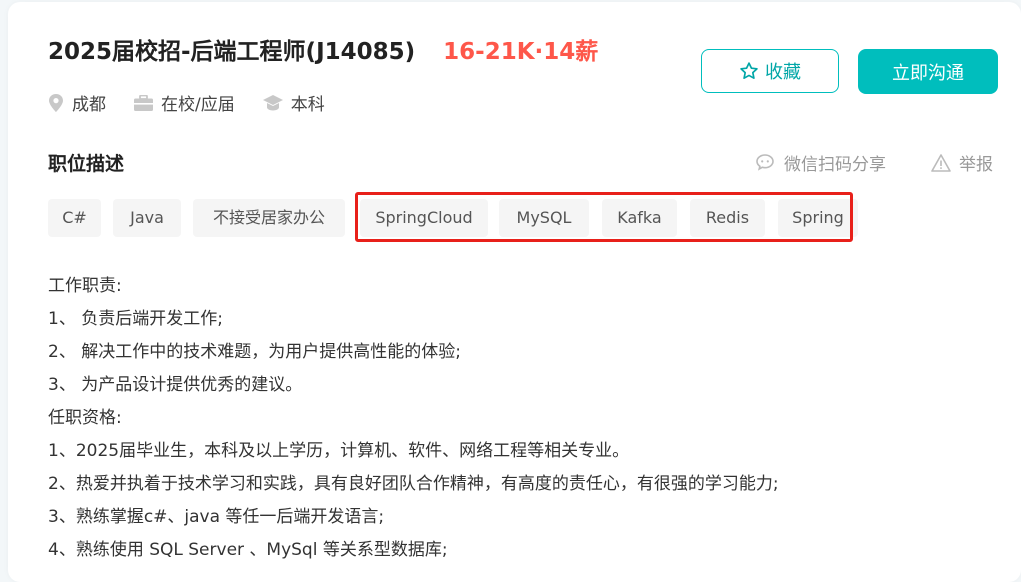 The height and width of the screenshot is (582, 1021). What do you see at coordinates (521, 52) in the screenshot?
I see `salary: 16-21K·14薪` at bounding box center [521, 52].